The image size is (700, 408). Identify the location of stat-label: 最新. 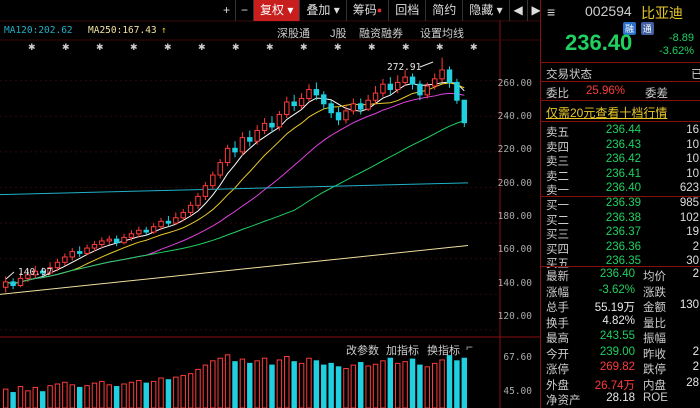
(557, 277).